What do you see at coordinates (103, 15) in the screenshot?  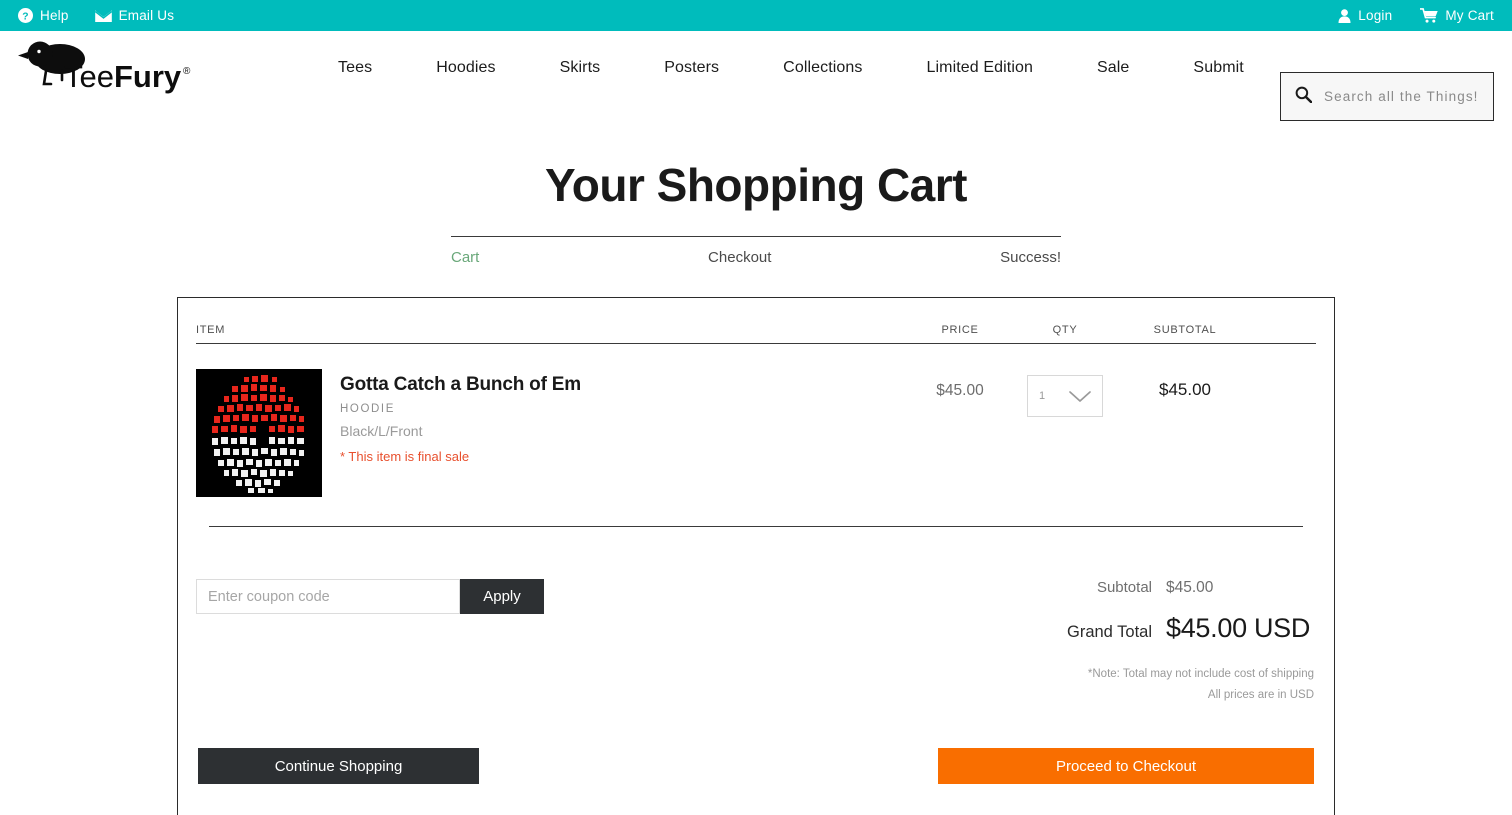 I see `envelope-icon` at bounding box center [103, 15].